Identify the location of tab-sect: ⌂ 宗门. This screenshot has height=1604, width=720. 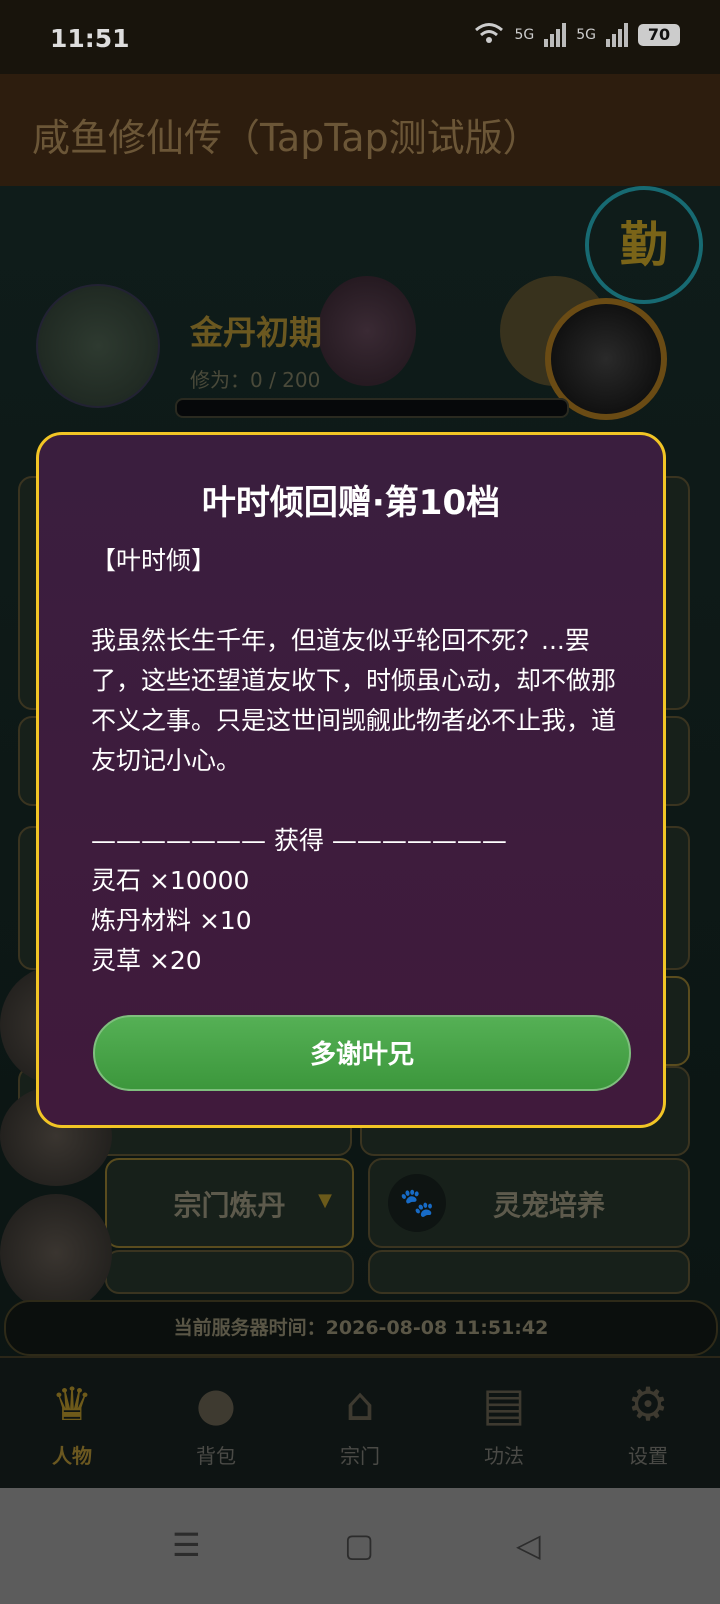
(360, 1424).